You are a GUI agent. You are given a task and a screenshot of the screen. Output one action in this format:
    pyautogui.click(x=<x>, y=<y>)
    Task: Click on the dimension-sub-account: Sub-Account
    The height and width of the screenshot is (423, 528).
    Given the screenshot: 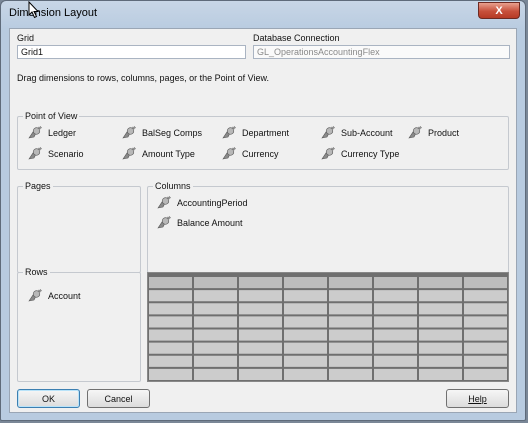 What is the action you would take?
    pyautogui.click(x=356, y=132)
    